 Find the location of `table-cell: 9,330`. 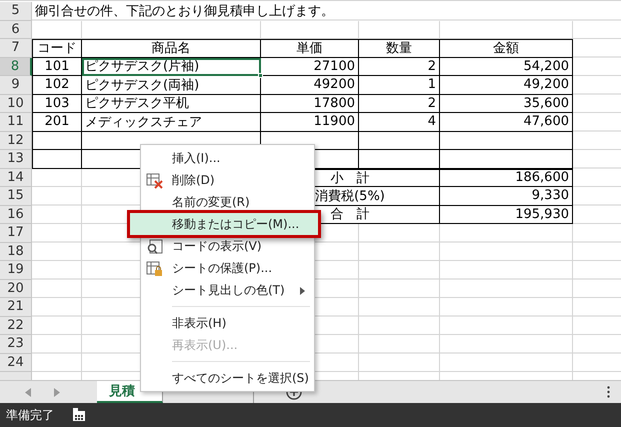

table-cell: 9,330 is located at coordinates (506, 196).